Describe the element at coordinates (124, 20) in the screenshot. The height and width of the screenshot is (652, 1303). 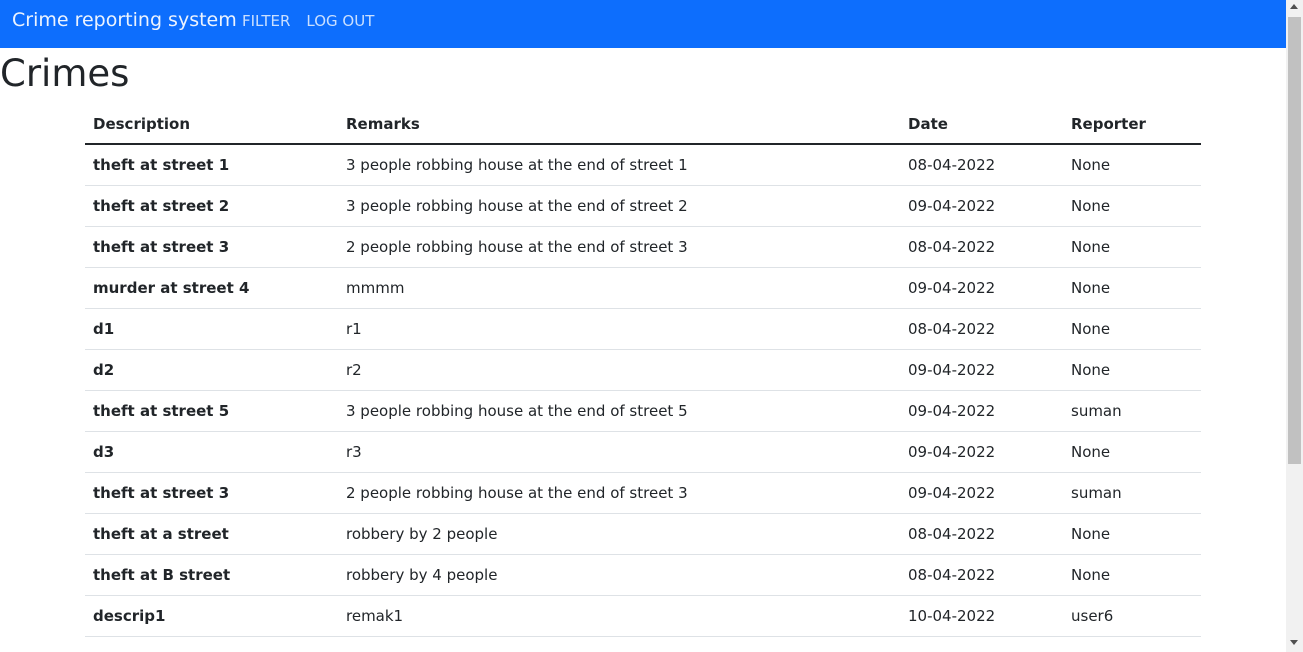
I see `brand-link: Crime reporting system` at that location.